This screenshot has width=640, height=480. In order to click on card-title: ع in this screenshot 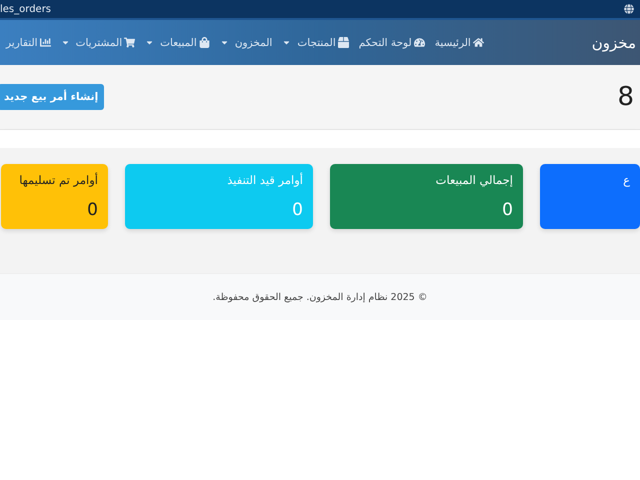, I will do `click(626, 180)`.